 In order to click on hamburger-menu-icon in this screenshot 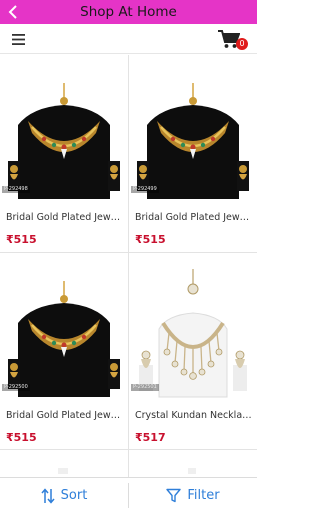, I will do `click(18, 39)`.